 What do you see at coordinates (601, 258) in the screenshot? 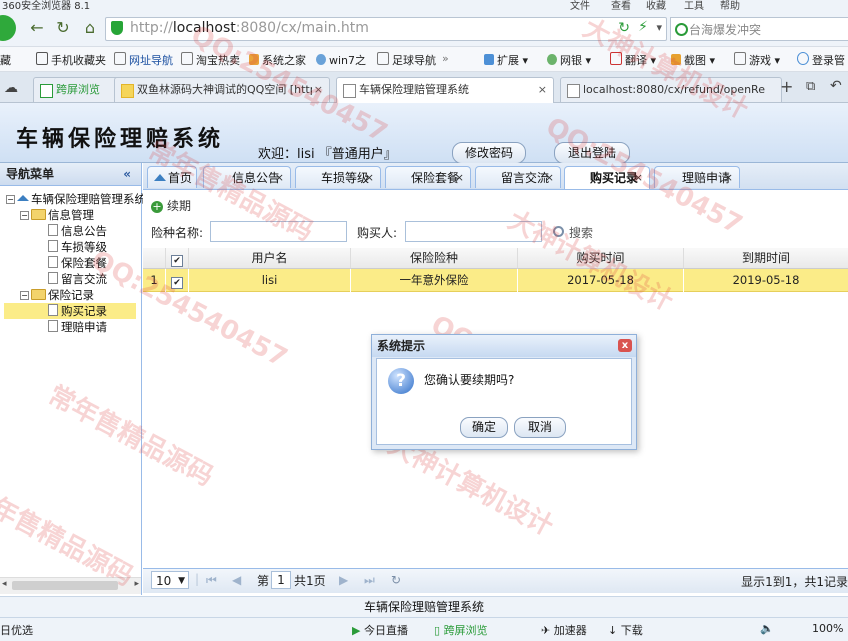
I see `grid-header-buy-time: 购买时间` at bounding box center [601, 258].